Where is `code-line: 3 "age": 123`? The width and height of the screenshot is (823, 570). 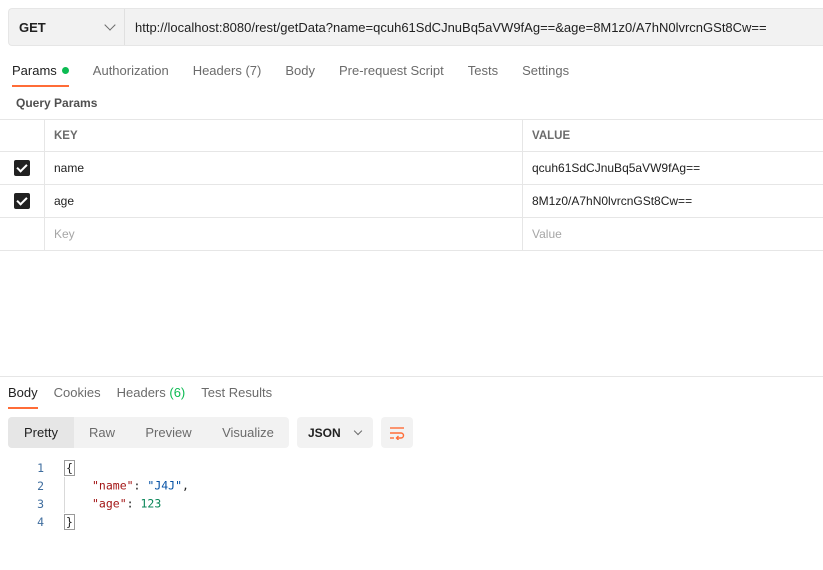 code-line: 3 "age": 123 is located at coordinates (94, 504).